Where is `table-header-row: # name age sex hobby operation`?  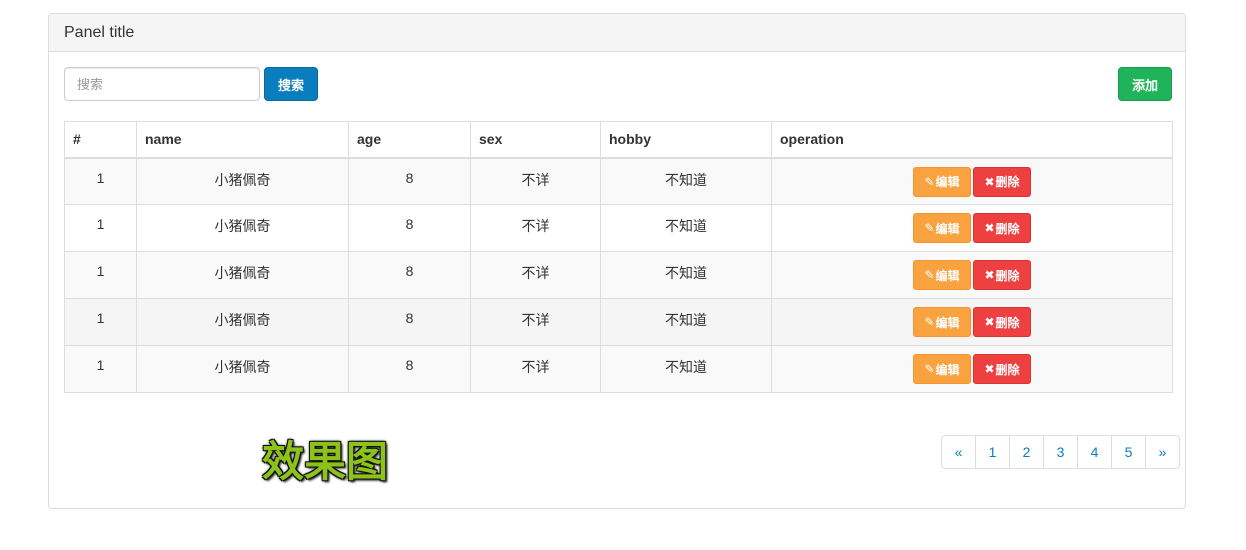
table-header-row: # name age sex hobby operation is located at coordinates (618, 140).